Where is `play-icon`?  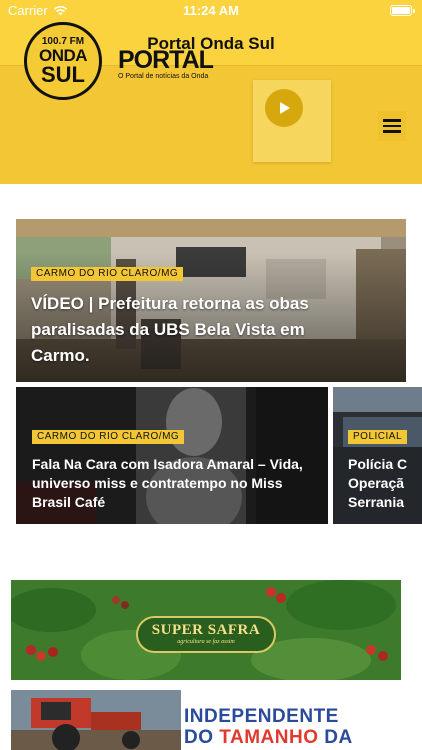 play-icon is located at coordinates (285, 108).